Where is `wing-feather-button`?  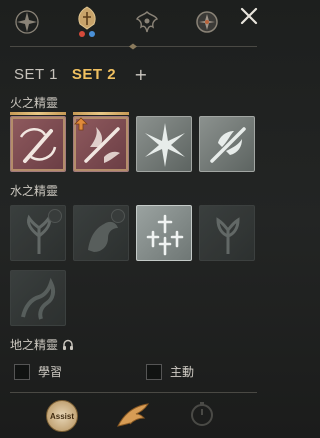 wing-feather-button is located at coordinates (133, 415).